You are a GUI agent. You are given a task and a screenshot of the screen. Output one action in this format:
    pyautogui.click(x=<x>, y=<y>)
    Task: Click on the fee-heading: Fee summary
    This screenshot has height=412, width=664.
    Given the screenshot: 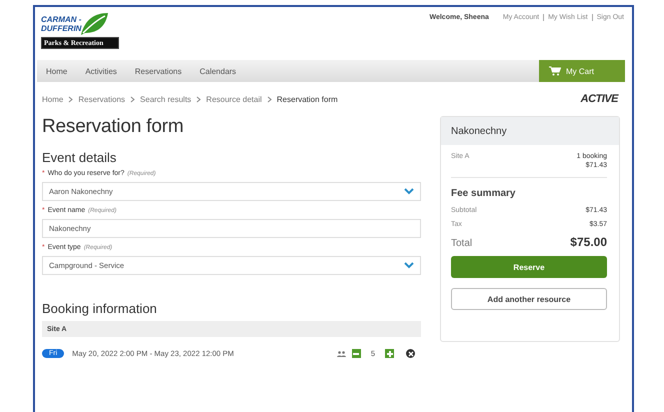 What is the action you would take?
    pyautogui.click(x=483, y=193)
    